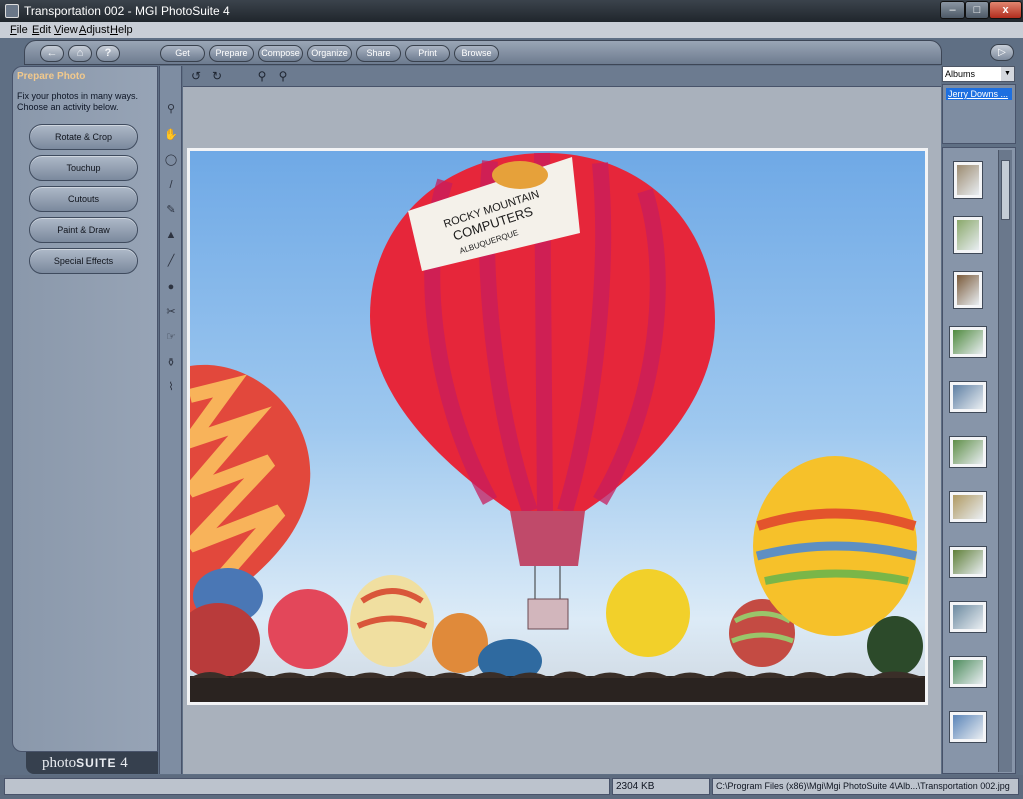 The image size is (1023, 799). I want to click on paint-draw-button: Paint & Draw, so click(83, 230).